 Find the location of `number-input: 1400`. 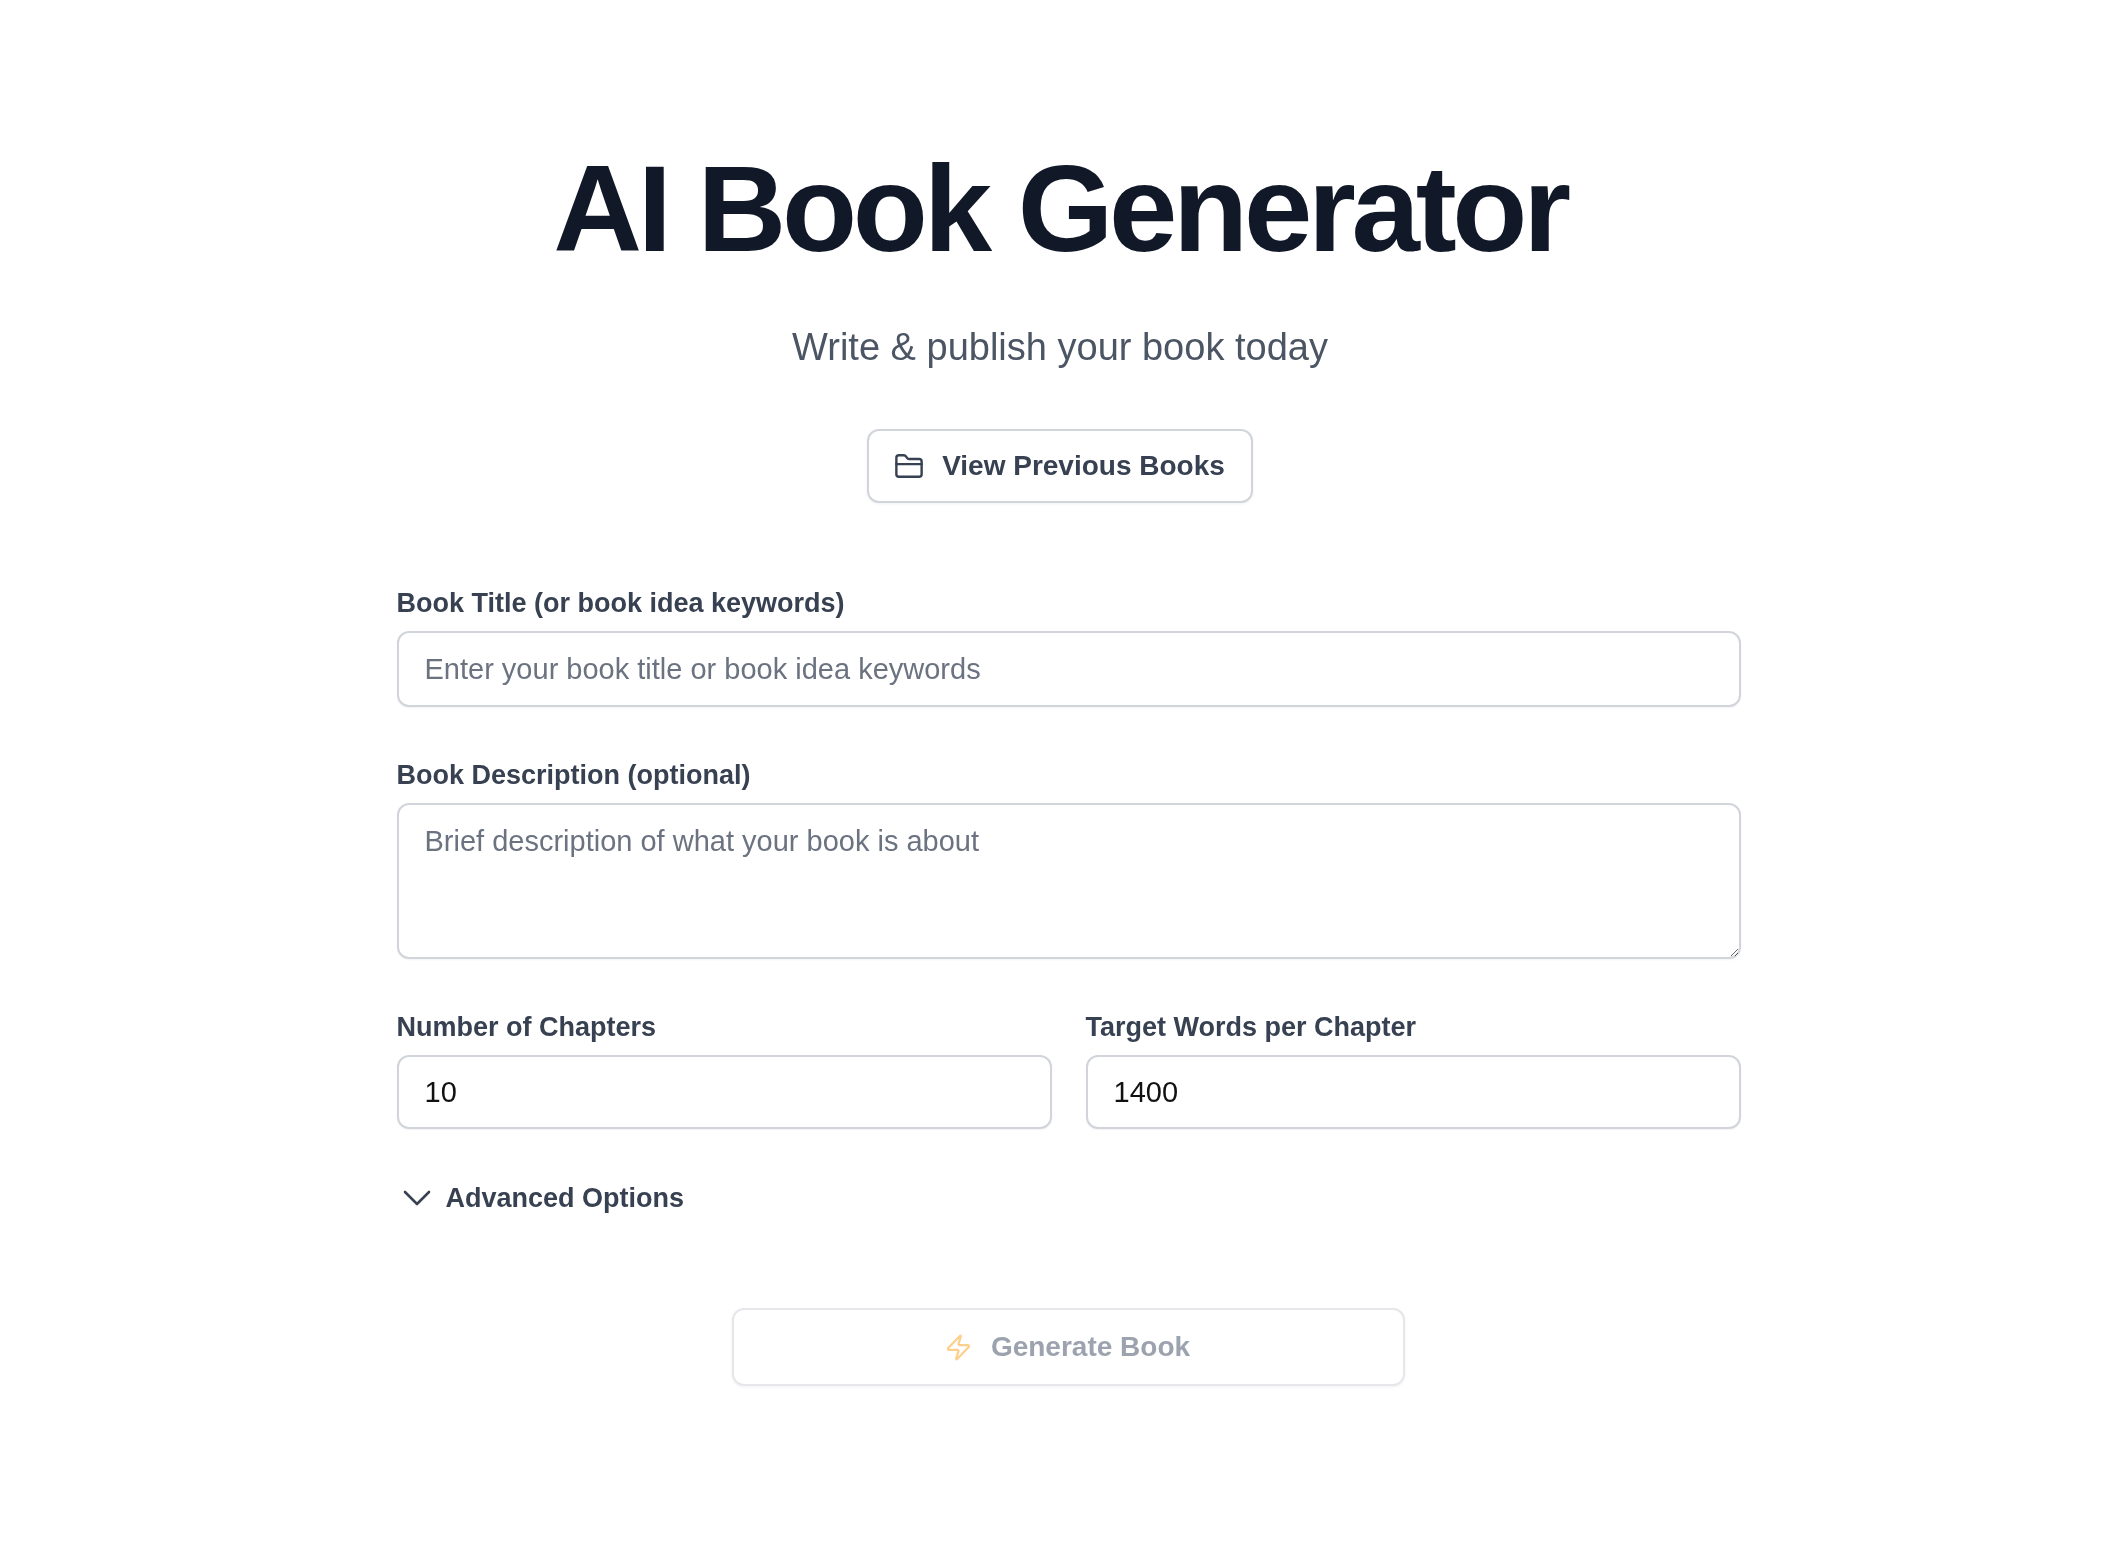

number-input: 1400 is located at coordinates (1413, 1092).